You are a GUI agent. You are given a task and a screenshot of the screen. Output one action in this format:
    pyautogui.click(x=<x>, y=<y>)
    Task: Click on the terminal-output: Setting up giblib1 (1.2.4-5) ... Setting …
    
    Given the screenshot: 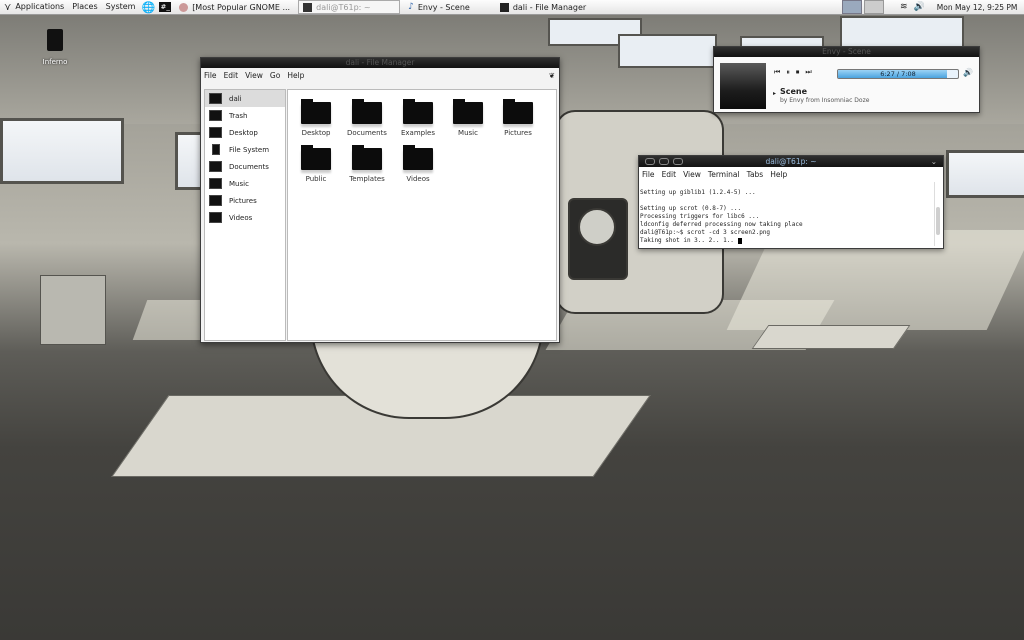 What is the action you would take?
    pyautogui.click(x=787, y=214)
    